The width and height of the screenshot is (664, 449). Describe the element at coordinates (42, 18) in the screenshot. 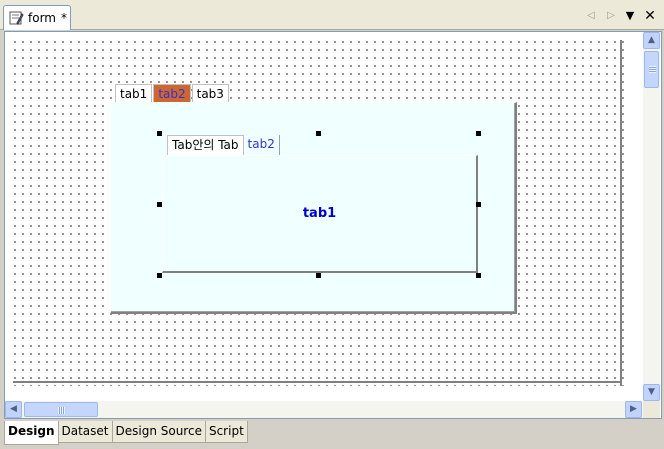

I see `document-tab-label: form` at that location.